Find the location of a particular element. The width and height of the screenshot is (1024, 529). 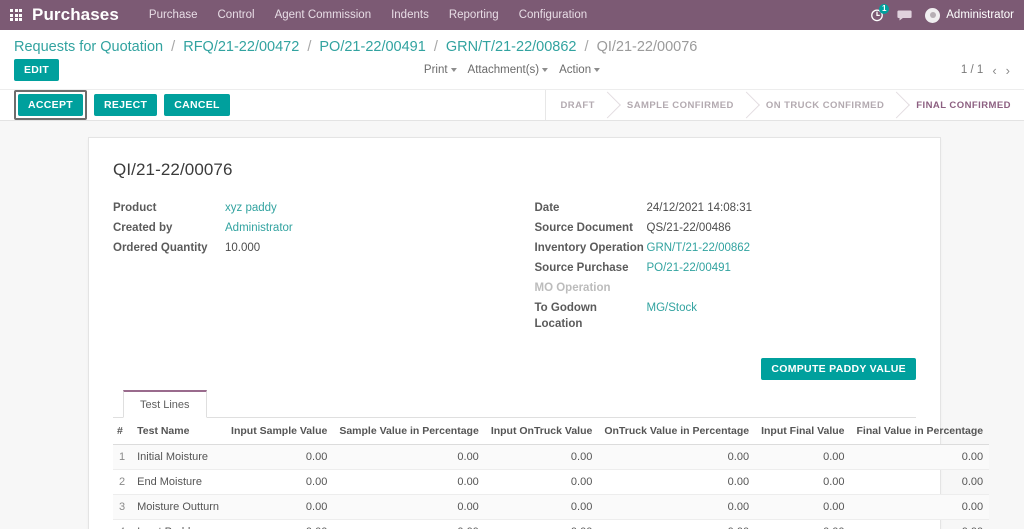

field-label-date: Date is located at coordinates (547, 208).